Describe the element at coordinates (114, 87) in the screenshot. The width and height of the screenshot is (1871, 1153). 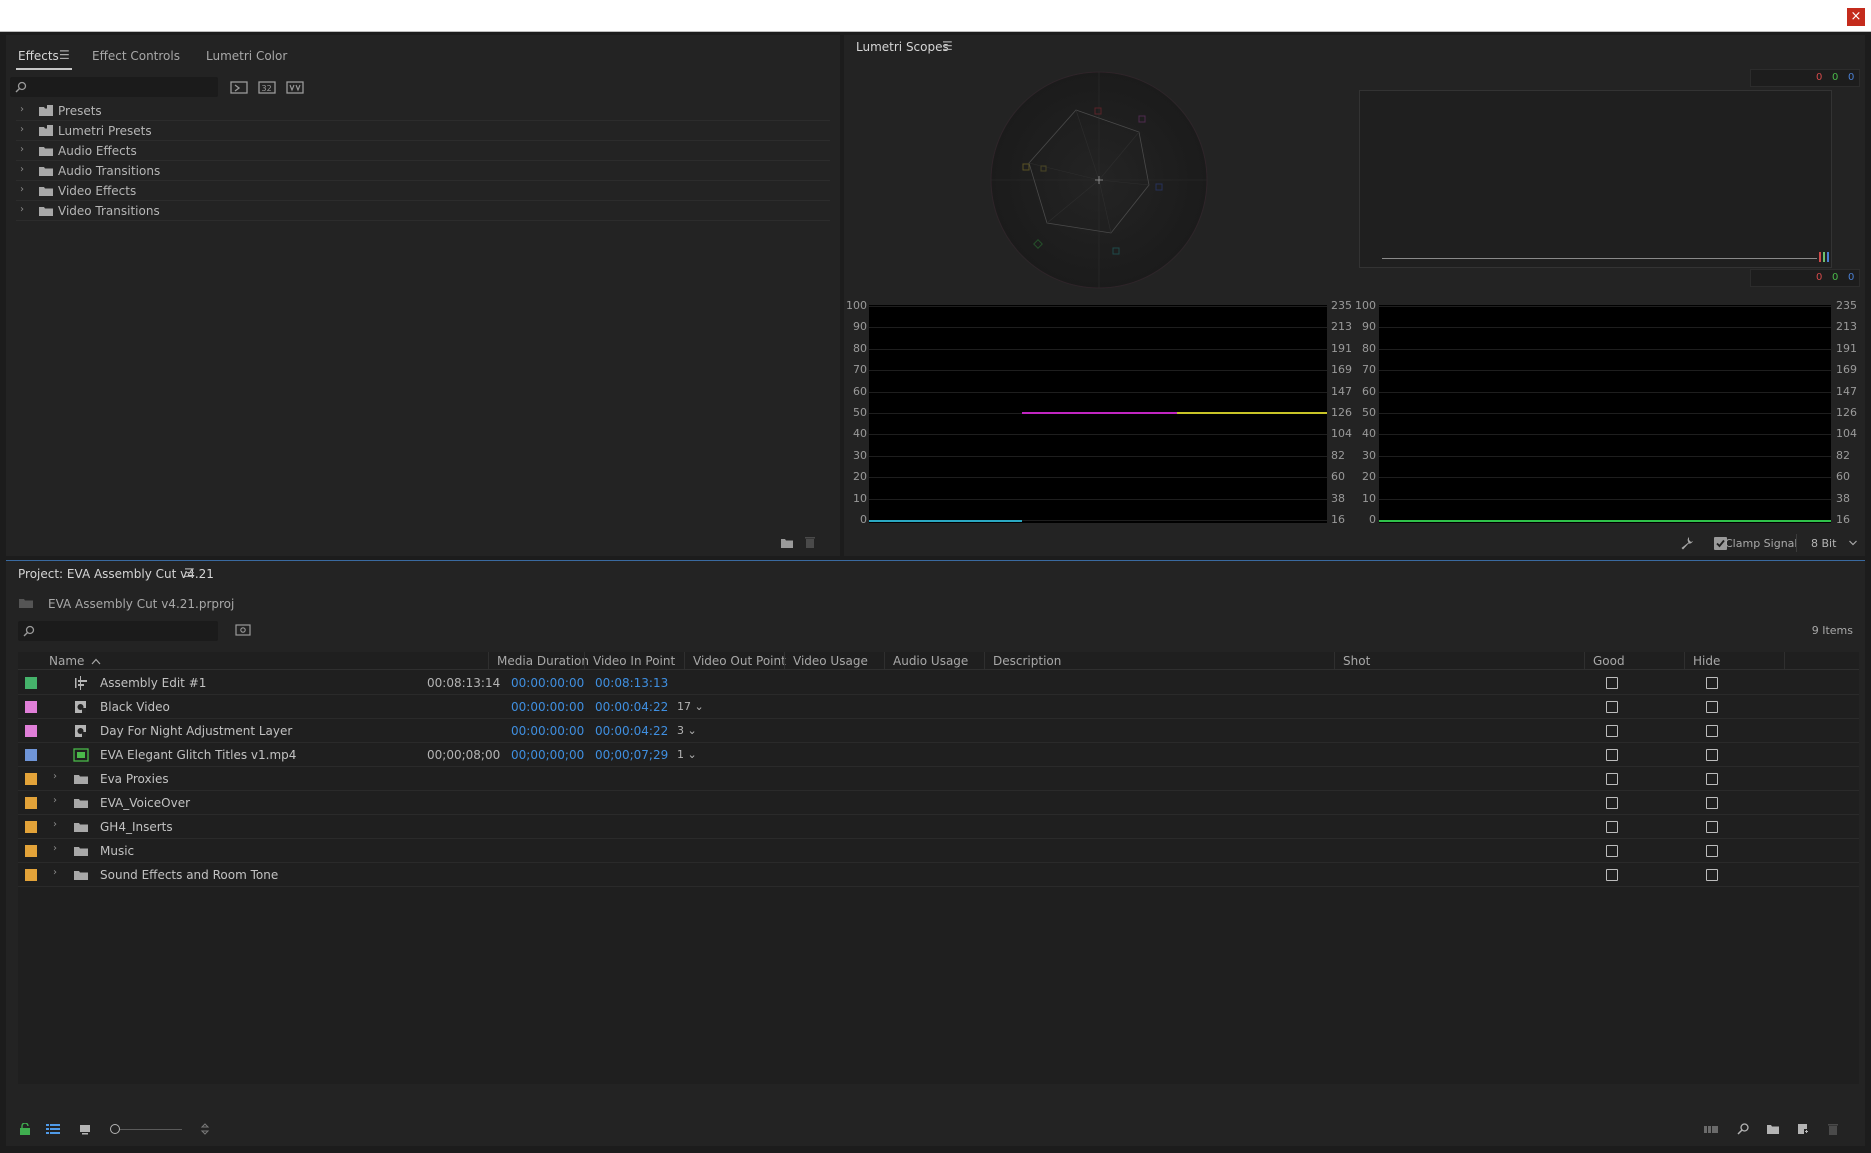
I see `effects-search-input` at that location.